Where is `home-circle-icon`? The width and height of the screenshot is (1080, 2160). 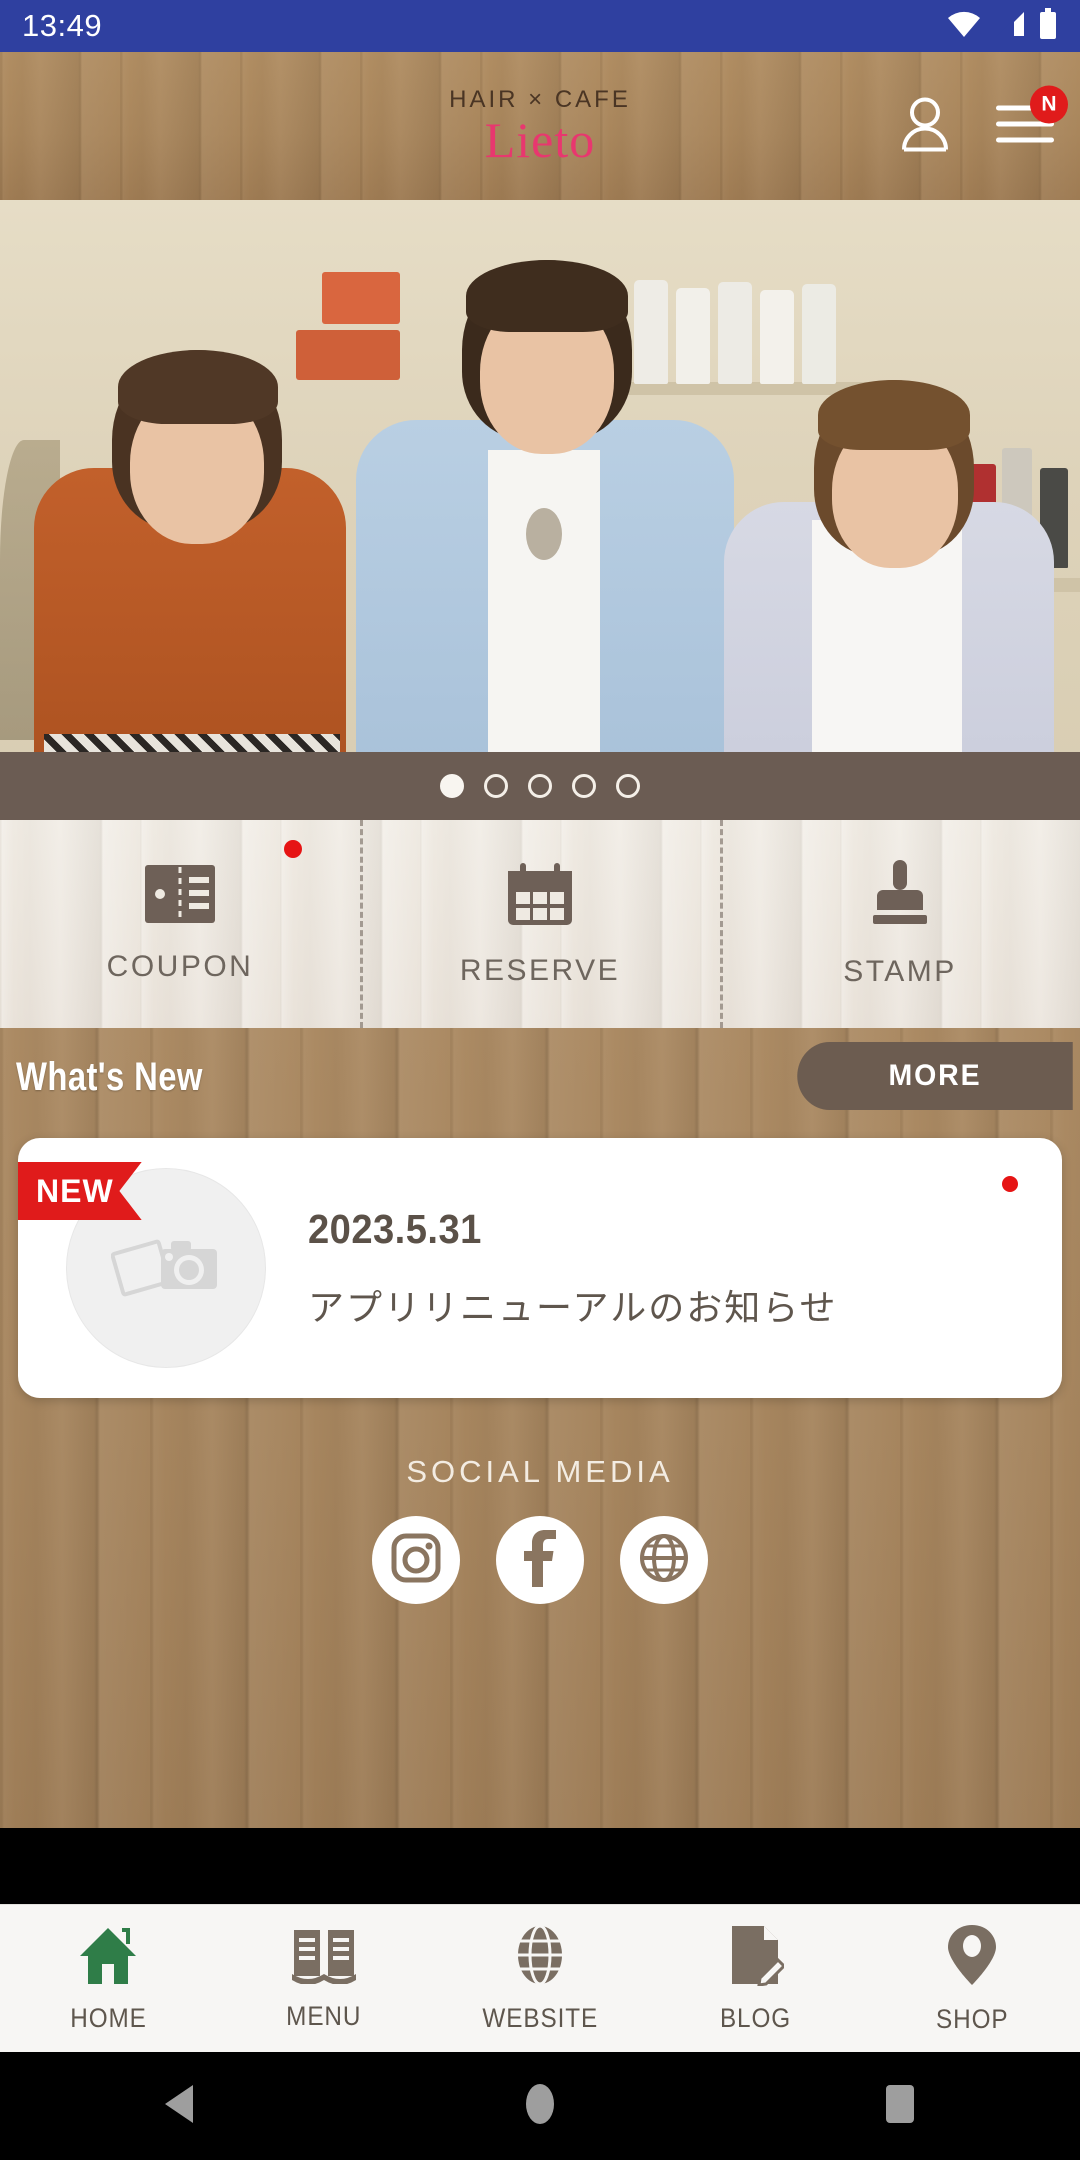
home-circle-icon is located at coordinates (540, 2106).